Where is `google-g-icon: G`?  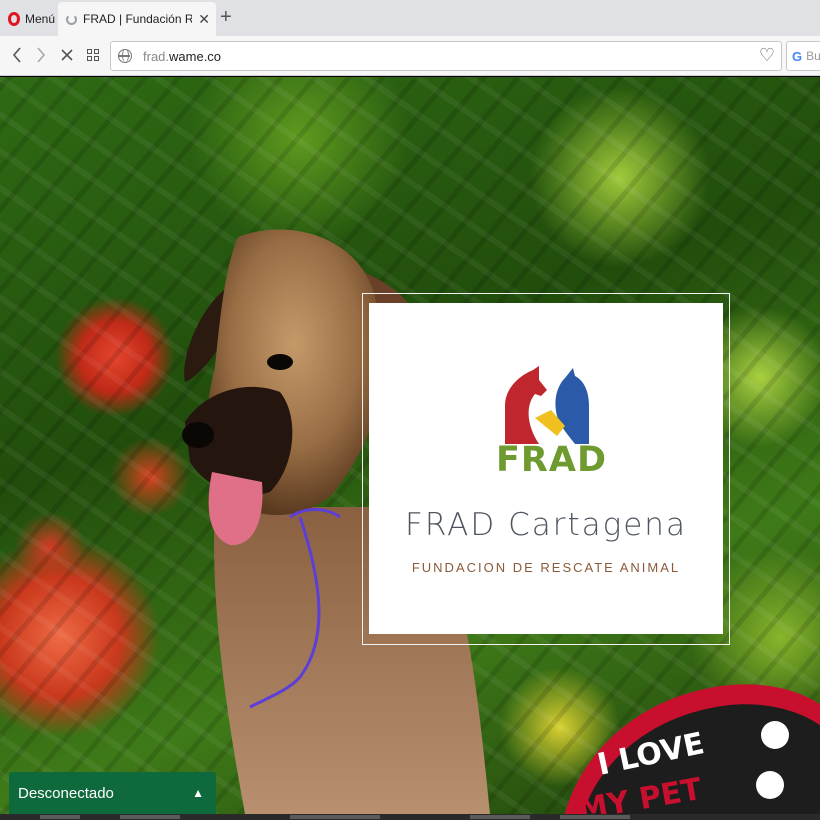
google-g-icon: G is located at coordinates (797, 56).